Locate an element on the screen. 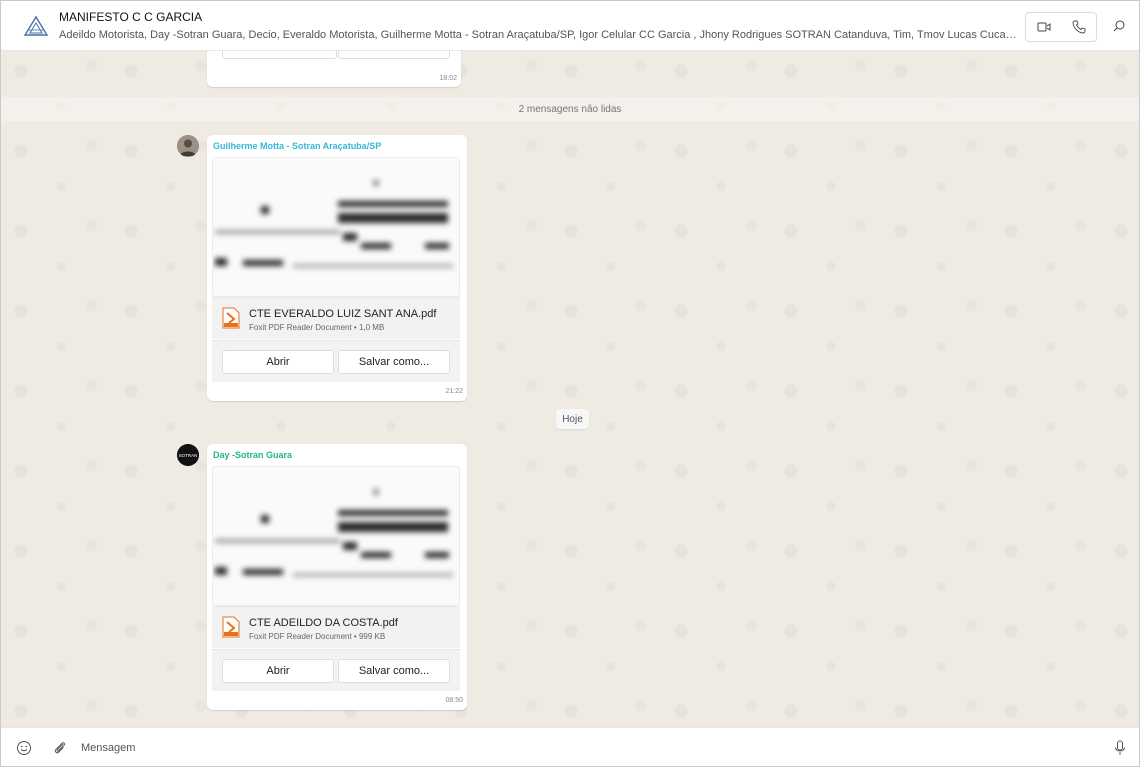  unread-label: 2 mensagens não lidas is located at coordinates (570, 109).